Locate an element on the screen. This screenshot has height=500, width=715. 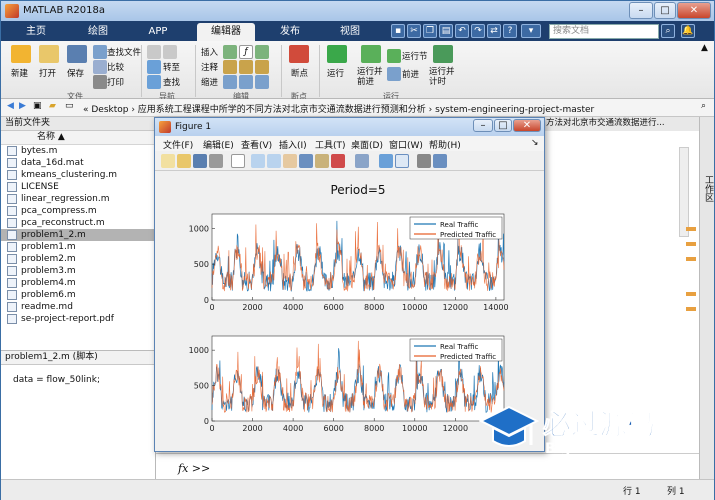
breakpoints-button: 断点 is located at coordinates (299, 73).